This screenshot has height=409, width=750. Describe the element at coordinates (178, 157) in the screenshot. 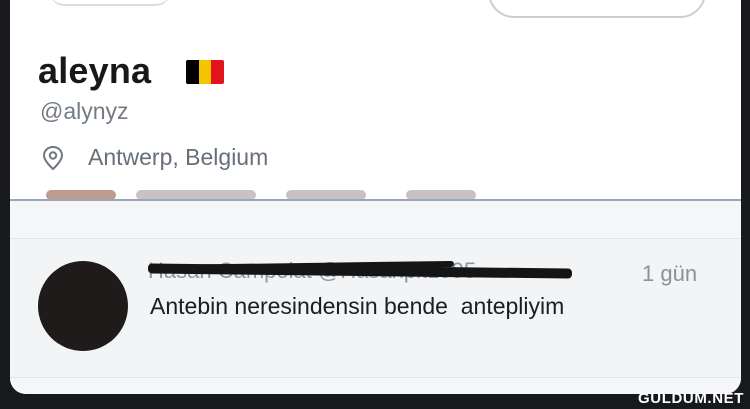

I see `location-text: Antwerp, Belgium` at that location.